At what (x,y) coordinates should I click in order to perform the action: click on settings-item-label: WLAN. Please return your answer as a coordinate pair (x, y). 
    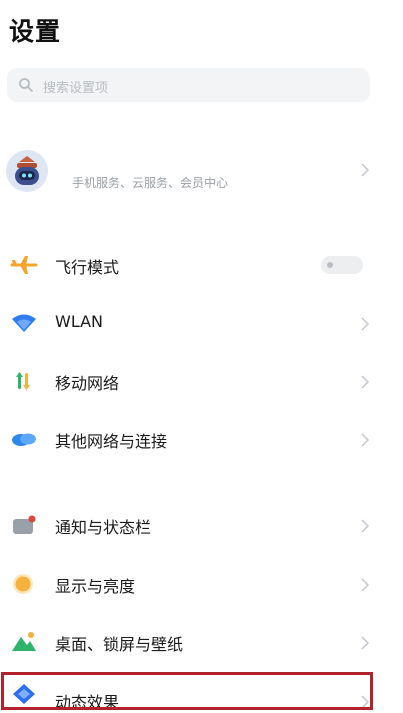
    Looking at the image, I should click on (79, 321).